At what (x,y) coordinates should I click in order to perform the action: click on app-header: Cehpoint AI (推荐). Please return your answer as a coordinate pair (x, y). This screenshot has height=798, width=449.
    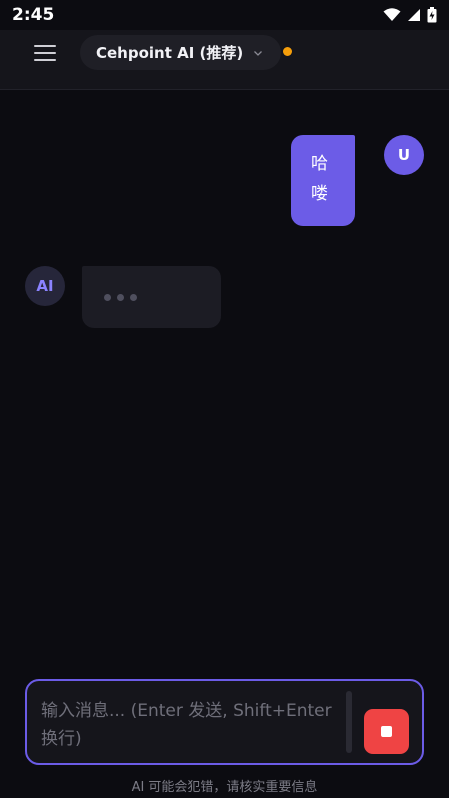
    Looking at the image, I should click on (224, 60).